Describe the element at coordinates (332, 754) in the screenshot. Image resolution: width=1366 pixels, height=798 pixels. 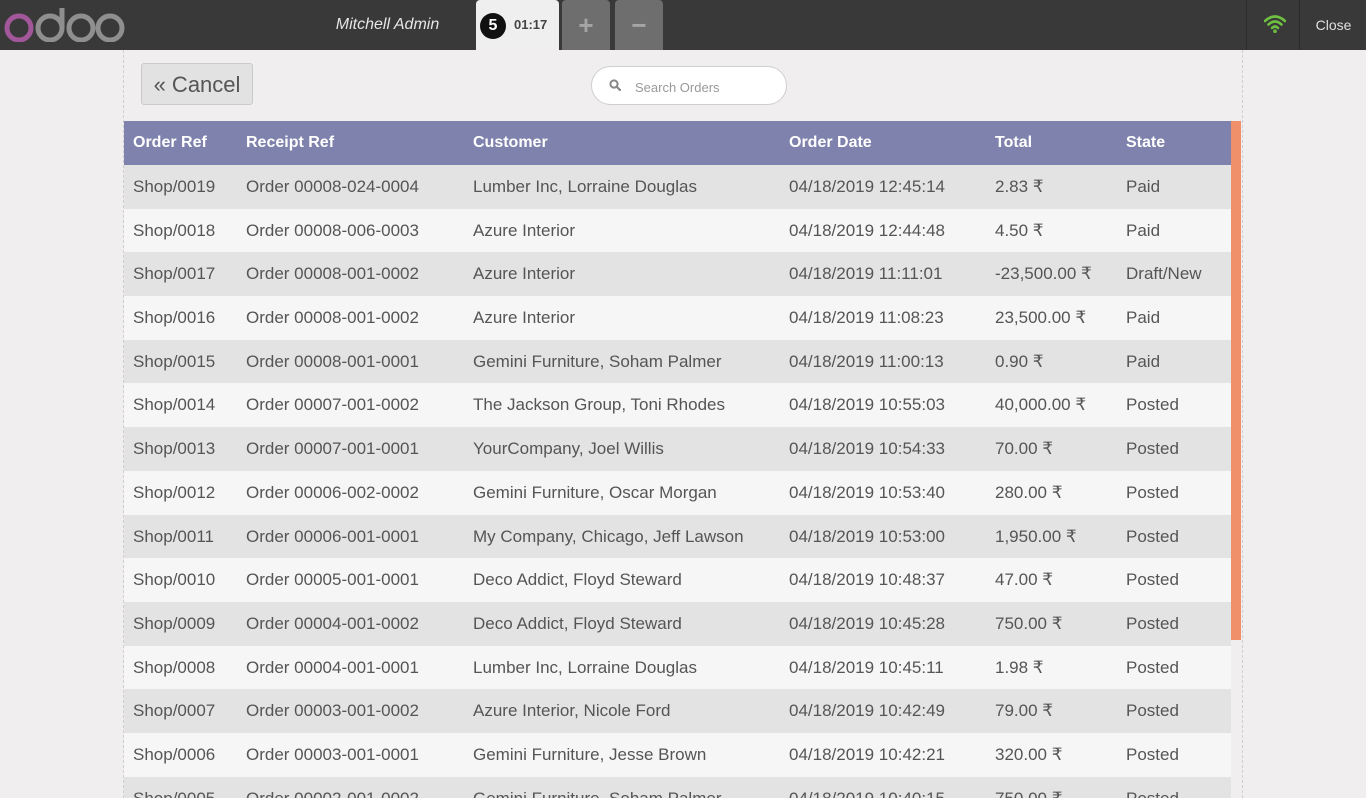
I see `receipt-ref-cell: Order 00003-001-0001` at that location.